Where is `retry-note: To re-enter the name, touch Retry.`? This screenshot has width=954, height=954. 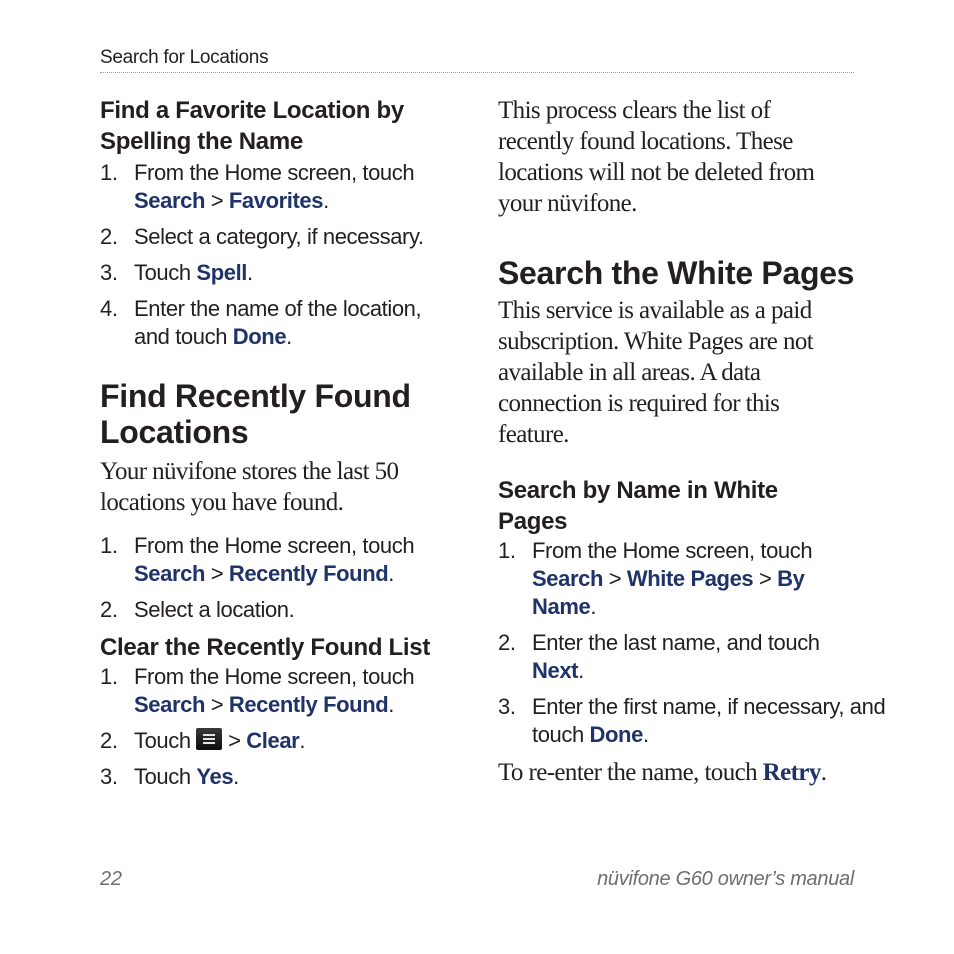 retry-note: To re-enter the name, touch Retry. is located at coordinates (662, 772).